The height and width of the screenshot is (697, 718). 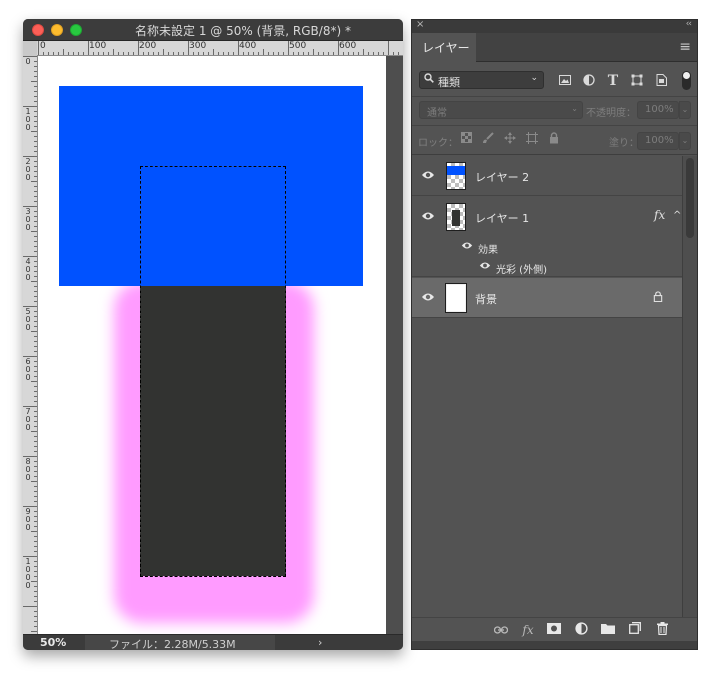 I want to click on effect-name: 光彩 (外側), so click(x=521, y=270).